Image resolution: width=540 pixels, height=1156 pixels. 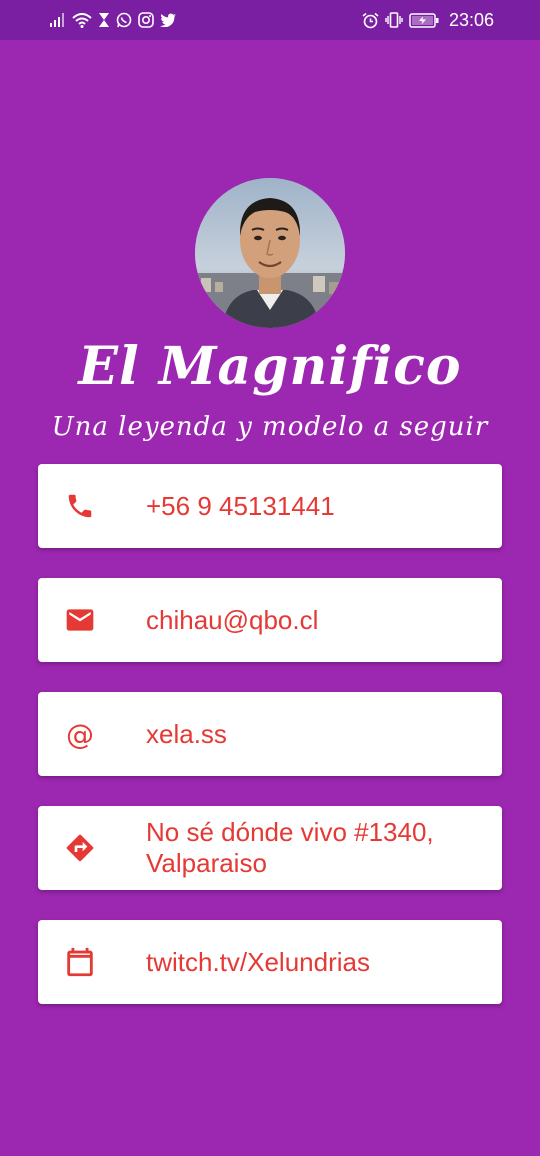 I want to click on profile-tagline: Una leyenda y modelo a seguir, so click(x=270, y=427).